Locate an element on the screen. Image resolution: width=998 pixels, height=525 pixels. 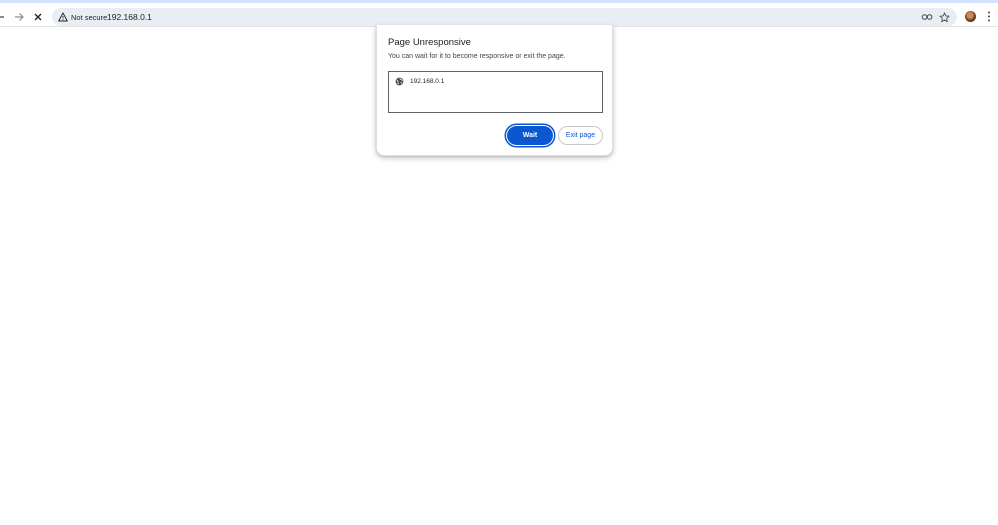
forward-arrow-icon is located at coordinates (19, 17).